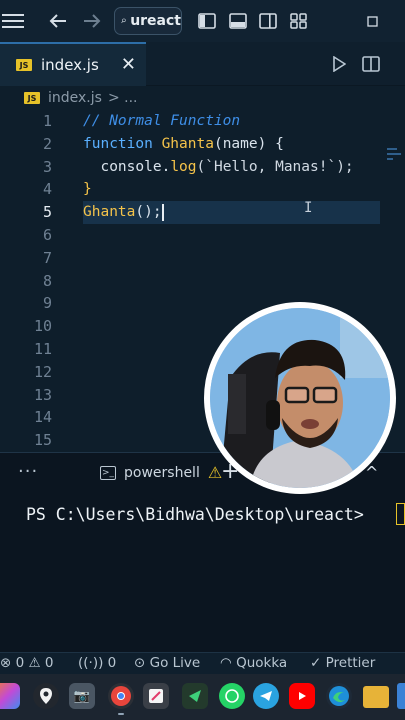 Image resolution: width=405 pixels, height=720 pixels. What do you see at coordinates (10, 696) in the screenshot?
I see `copilot-icon` at bounding box center [10, 696].